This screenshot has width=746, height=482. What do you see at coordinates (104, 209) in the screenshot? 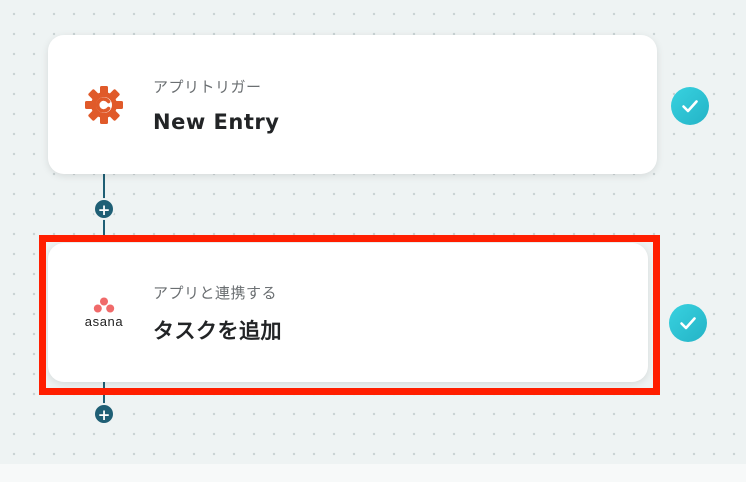
I see `add-step-button-1: +` at bounding box center [104, 209].